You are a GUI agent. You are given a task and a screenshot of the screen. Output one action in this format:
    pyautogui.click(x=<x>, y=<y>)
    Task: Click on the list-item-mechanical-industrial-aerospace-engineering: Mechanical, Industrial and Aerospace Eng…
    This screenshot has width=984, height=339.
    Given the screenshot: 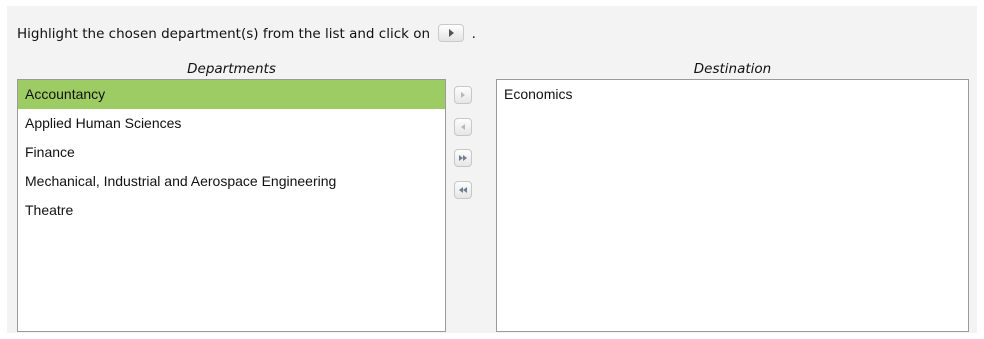 What is the action you would take?
    pyautogui.click(x=231, y=181)
    